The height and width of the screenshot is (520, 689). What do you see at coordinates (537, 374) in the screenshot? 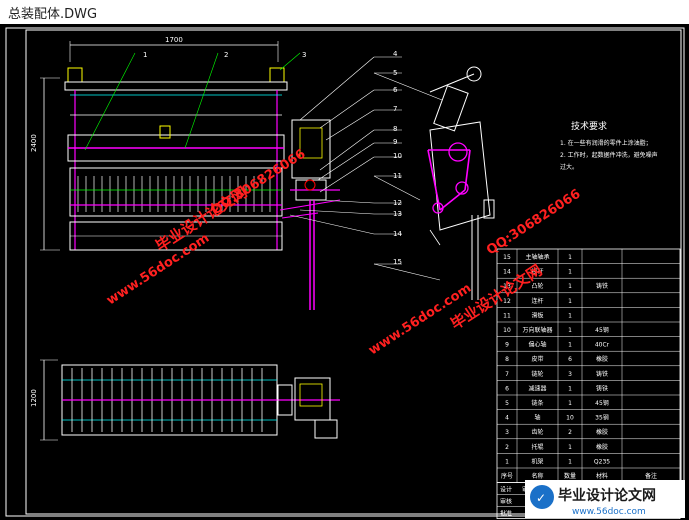
I see `bom-row-name: 链轮` at bounding box center [537, 374].